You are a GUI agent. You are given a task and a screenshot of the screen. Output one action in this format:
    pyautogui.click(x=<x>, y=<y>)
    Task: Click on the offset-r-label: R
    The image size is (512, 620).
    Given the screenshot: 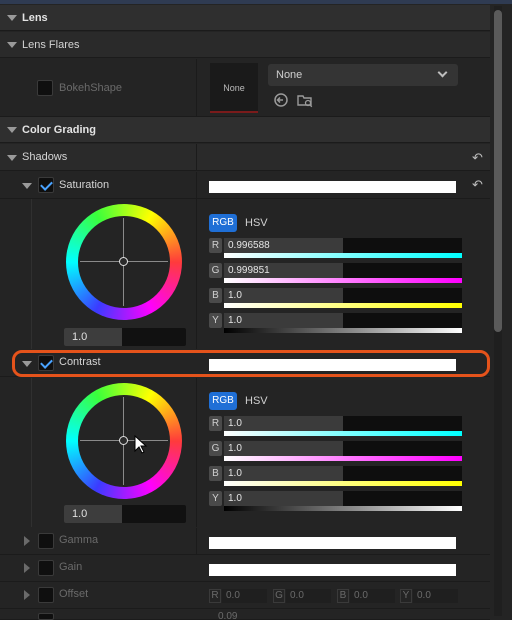 What is the action you would take?
    pyautogui.click(x=215, y=596)
    